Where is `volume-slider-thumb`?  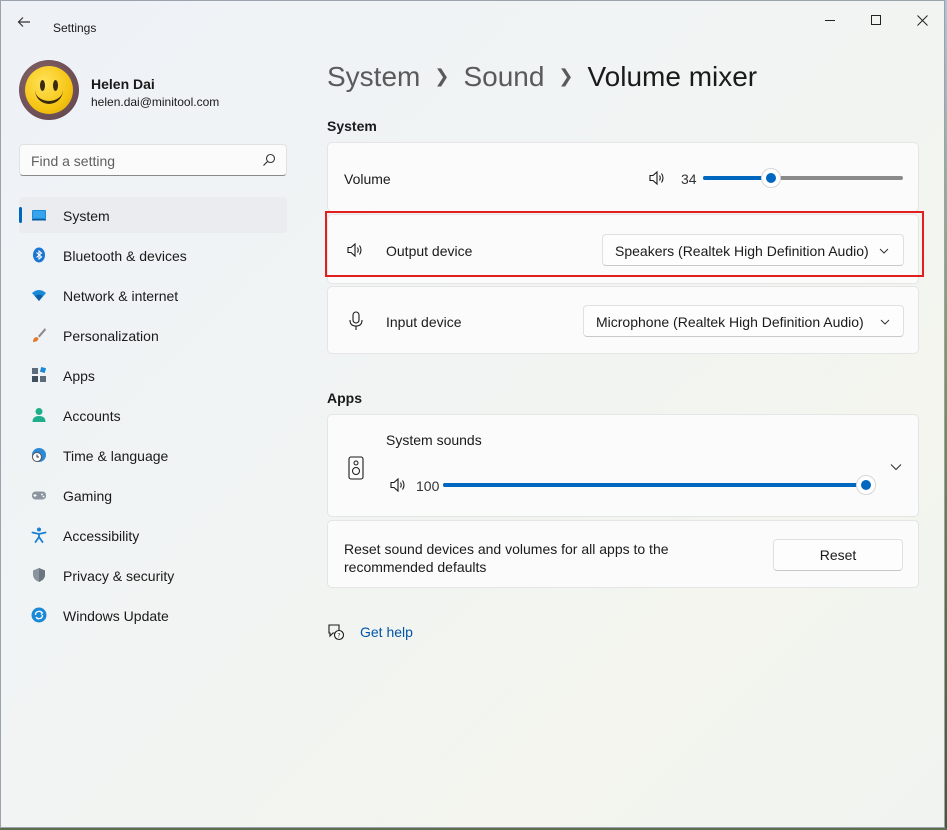 volume-slider-thumb is located at coordinates (771, 178).